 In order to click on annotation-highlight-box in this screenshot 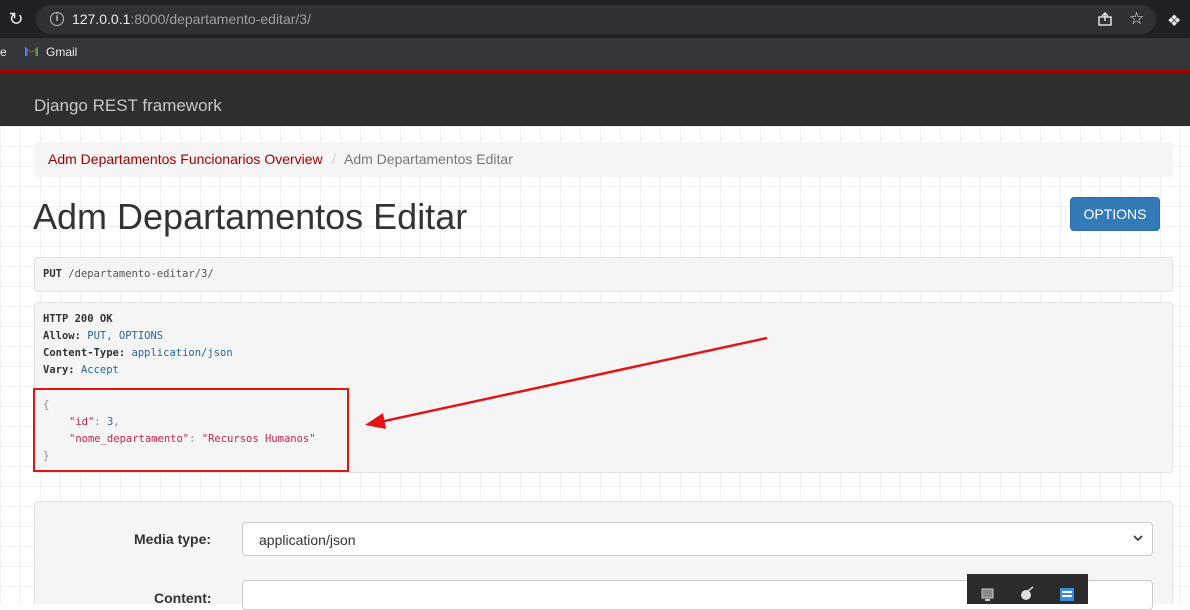, I will do `click(191, 430)`.